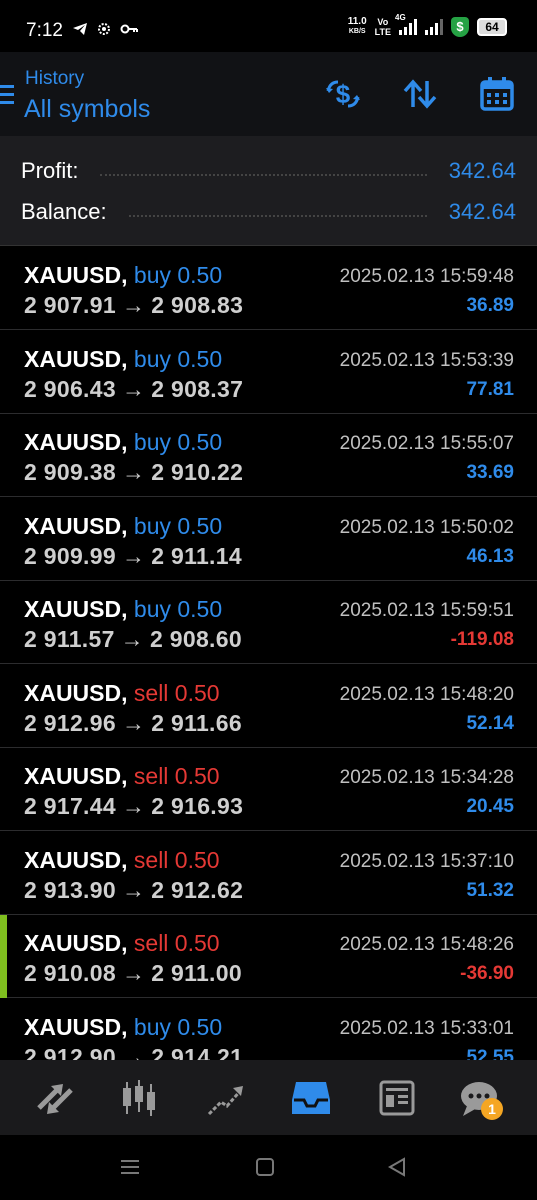 Image resolution: width=537 pixels, height=1200 pixels. I want to click on trade-profit: 33.69, so click(490, 472).